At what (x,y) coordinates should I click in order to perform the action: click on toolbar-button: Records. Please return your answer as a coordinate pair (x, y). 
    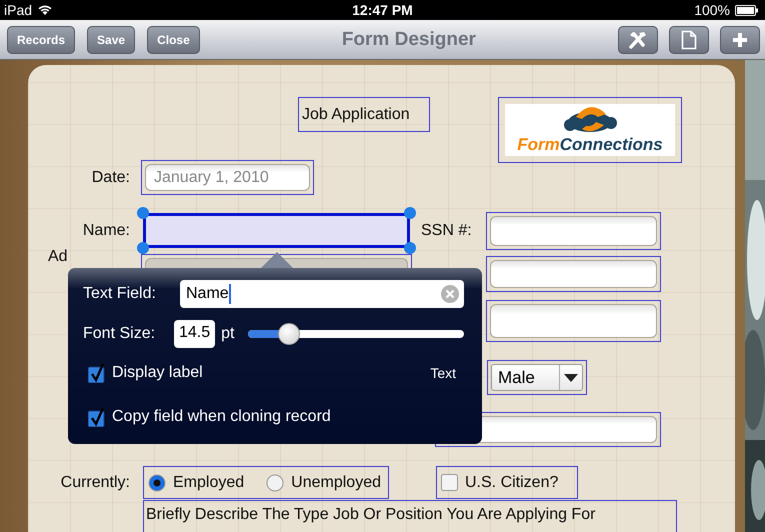
    Looking at the image, I should click on (41, 40).